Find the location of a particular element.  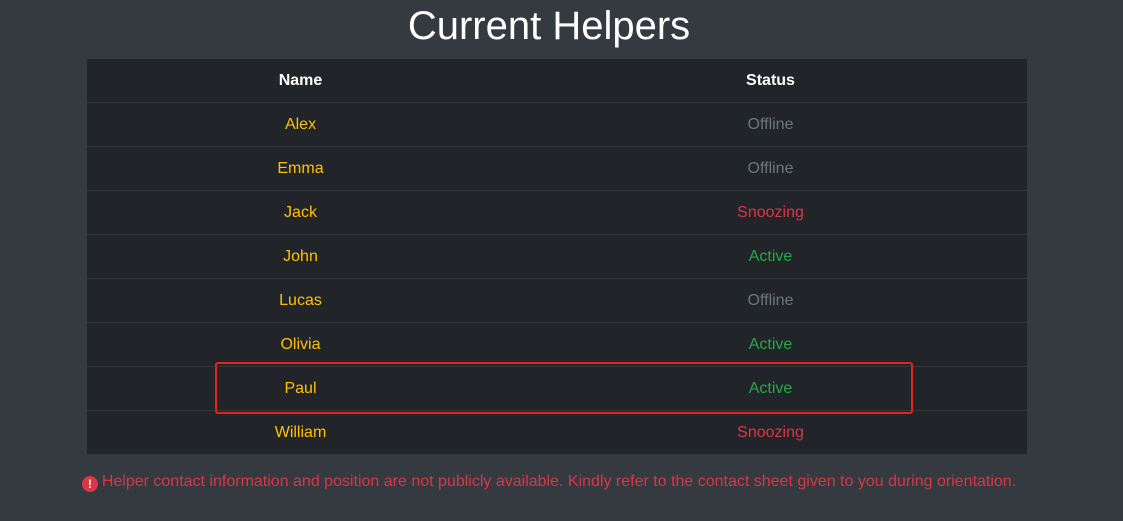

exclamation-circle-icon: ! is located at coordinates (89, 484).